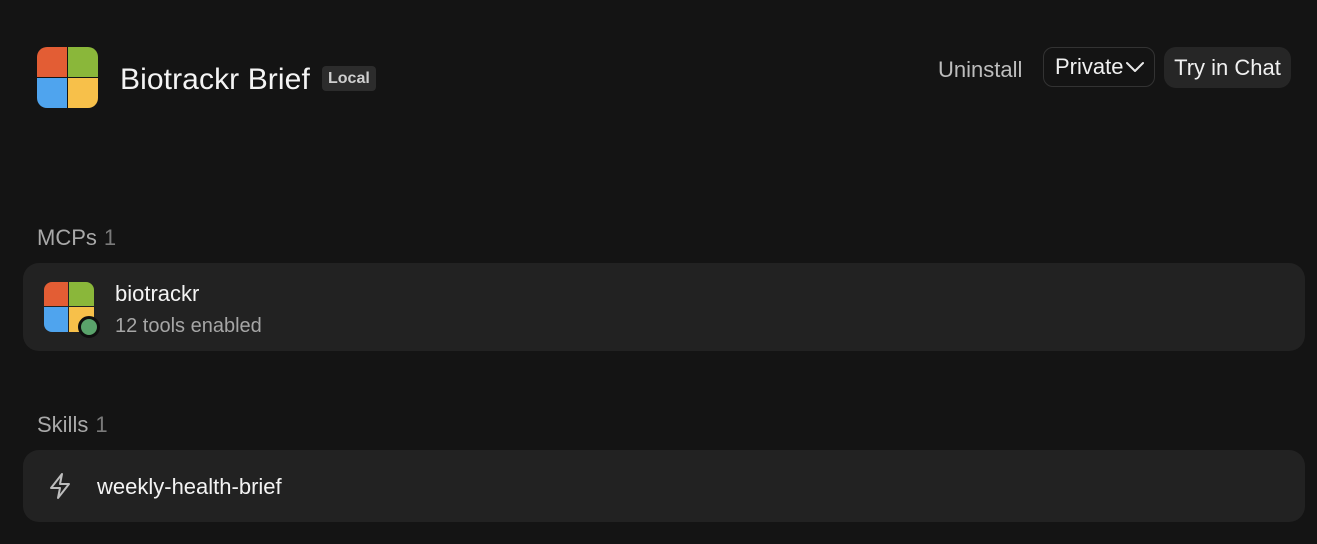 This screenshot has height=544, width=1317. Describe the element at coordinates (188, 326) in the screenshot. I see `mcp-tools-count: 12 tools enabled` at that location.